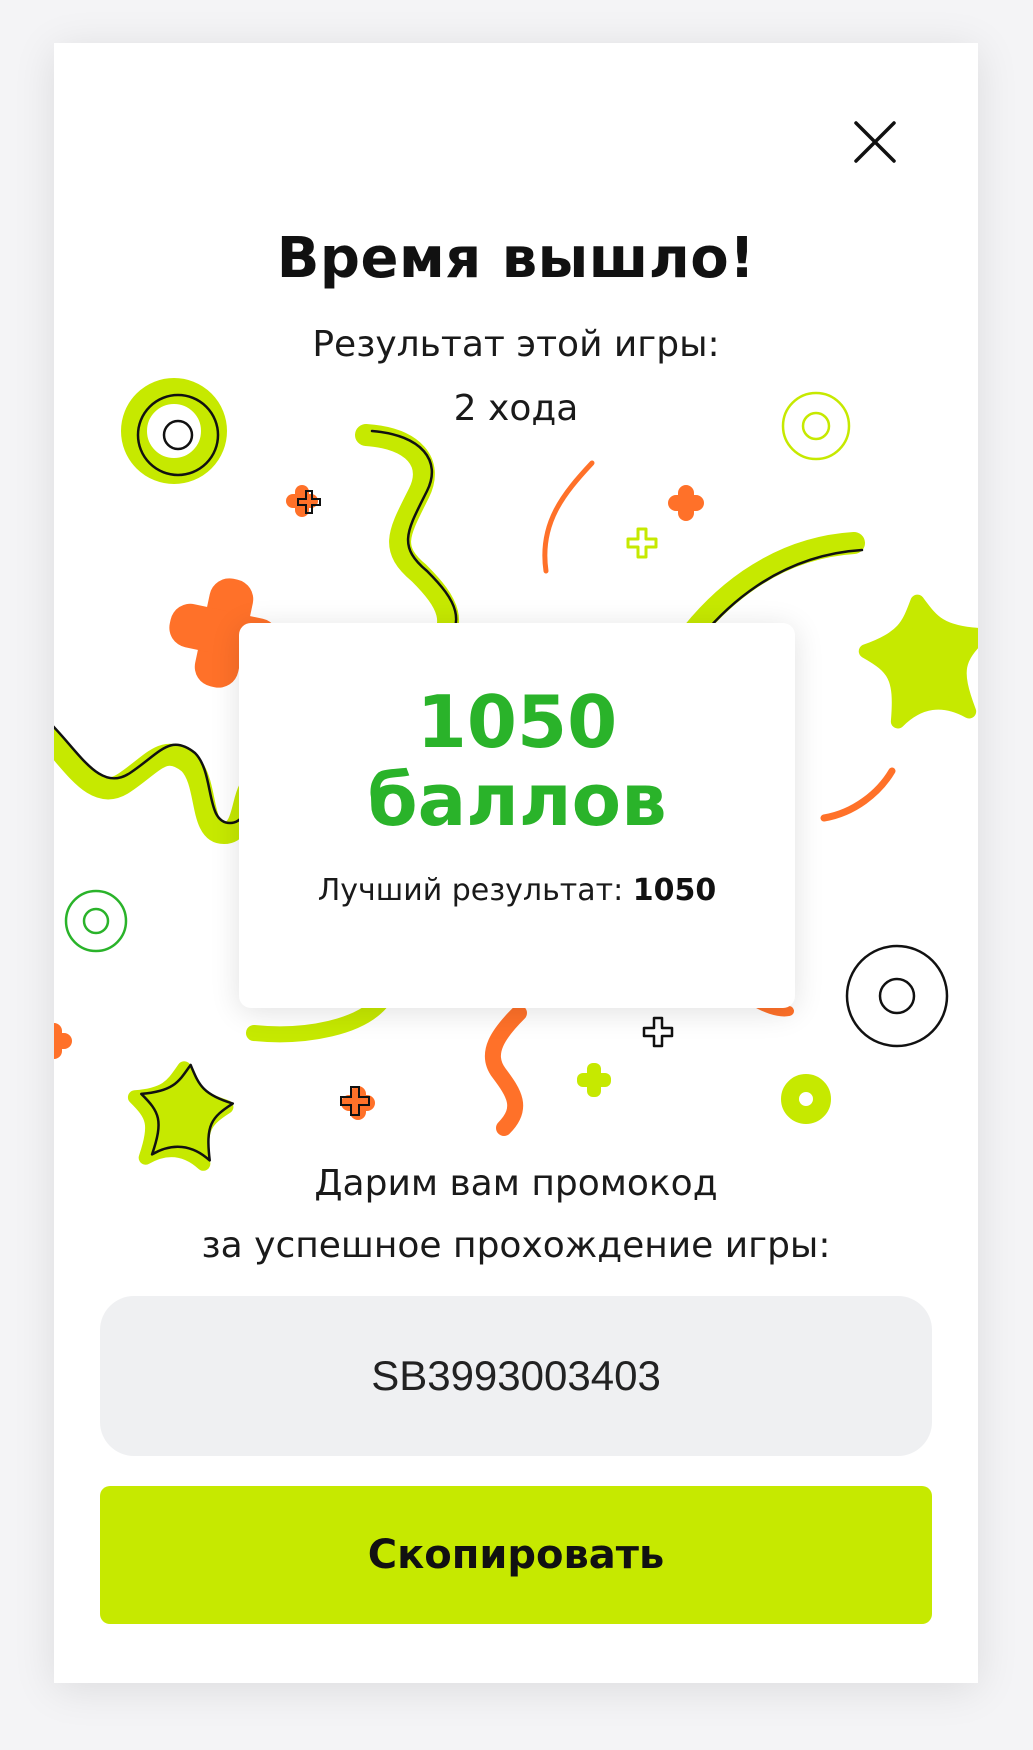 This screenshot has height=1750, width=1033. What do you see at coordinates (516, 377) in the screenshot?
I see `result-summary: Результат этой игры: 2 хода` at bounding box center [516, 377].